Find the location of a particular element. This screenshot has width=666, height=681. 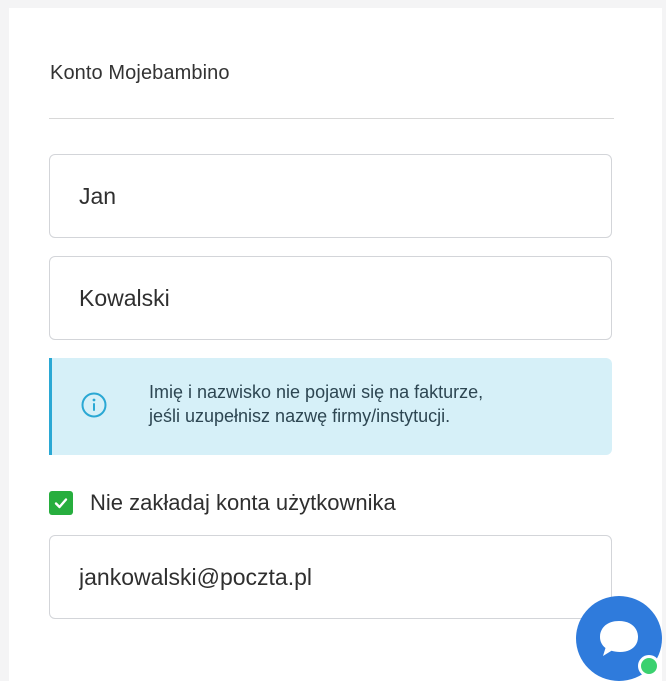

first-name-field is located at coordinates (330, 196).